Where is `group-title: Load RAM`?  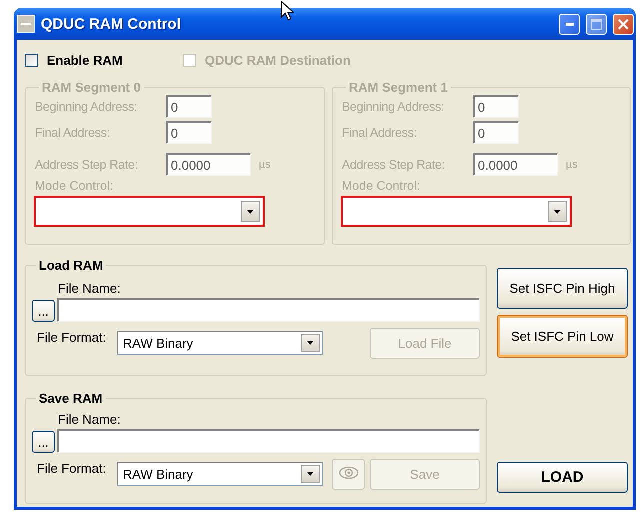 group-title: Load RAM is located at coordinates (71, 265).